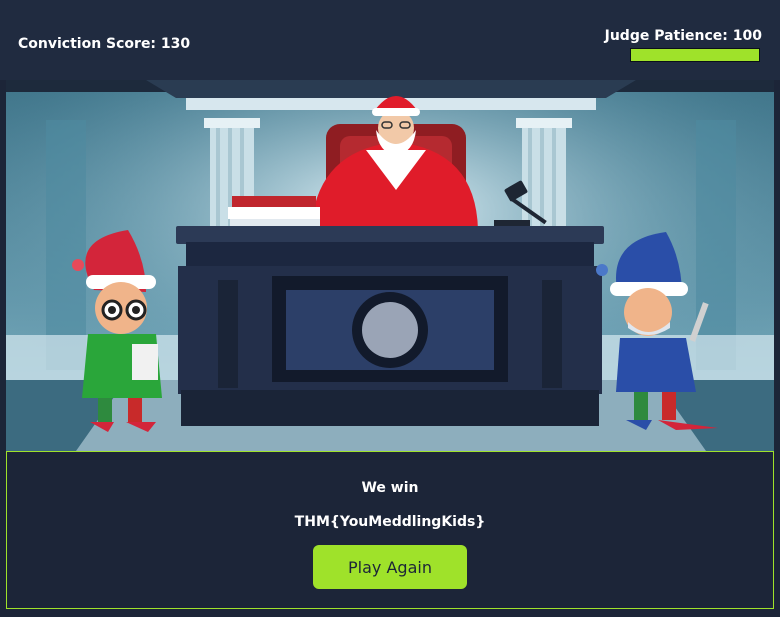  I want to click on judge-patience-fill, so click(695, 55).